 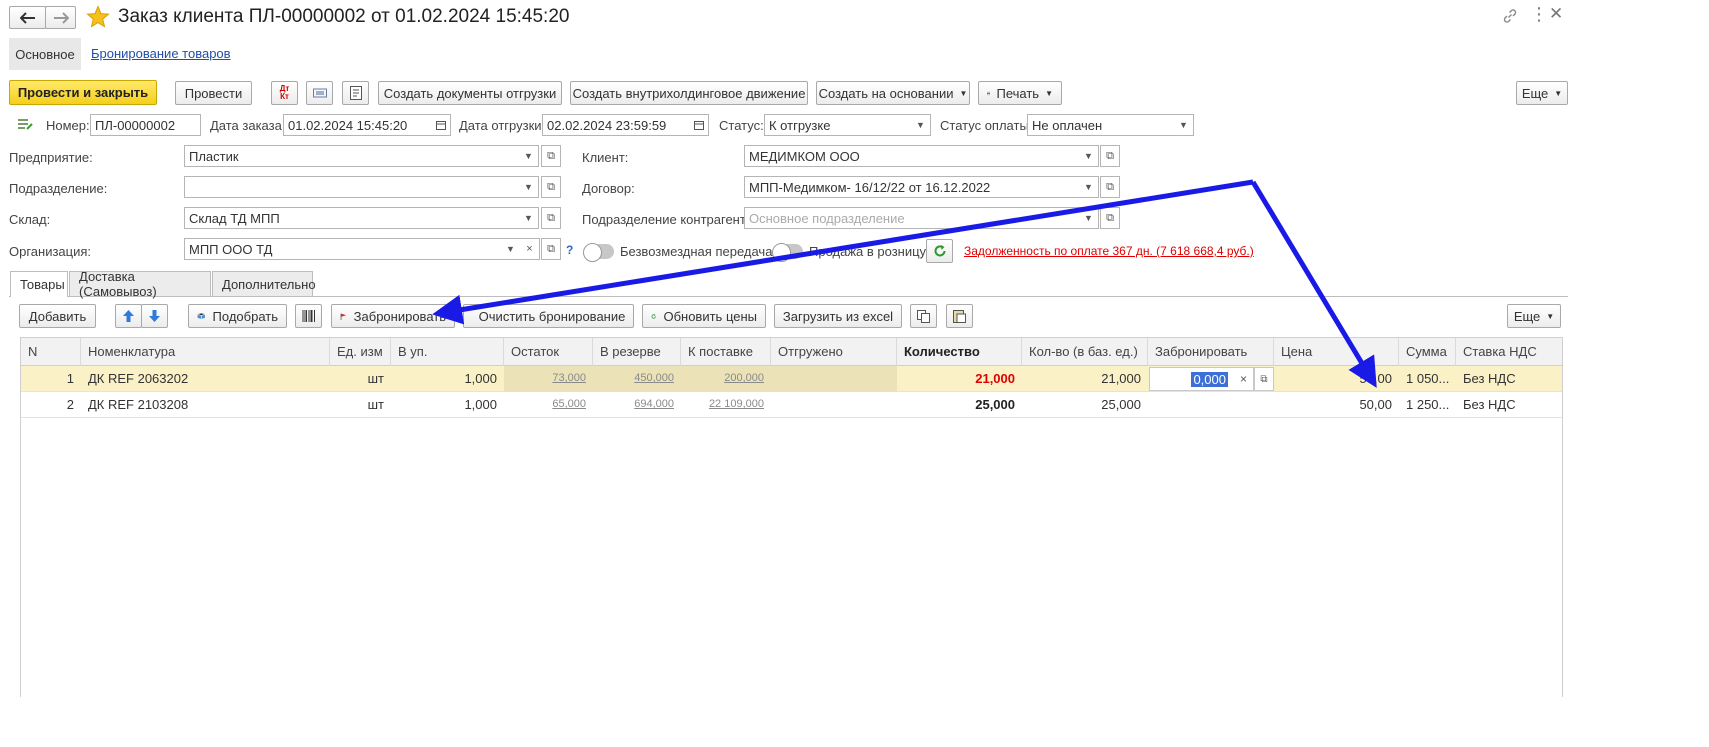 What do you see at coordinates (1110, 187) in the screenshot?
I see `contract-open-button: ⧉` at bounding box center [1110, 187].